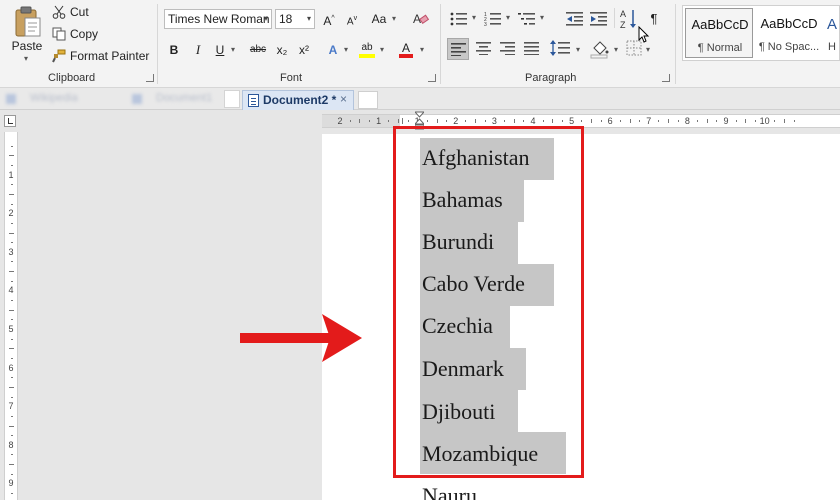 The height and width of the screenshot is (500, 840). Describe the element at coordinates (420, 99) in the screenshot. I see `document-tab-bar: Wikipedia Document1 Document2 * ×` at that location.